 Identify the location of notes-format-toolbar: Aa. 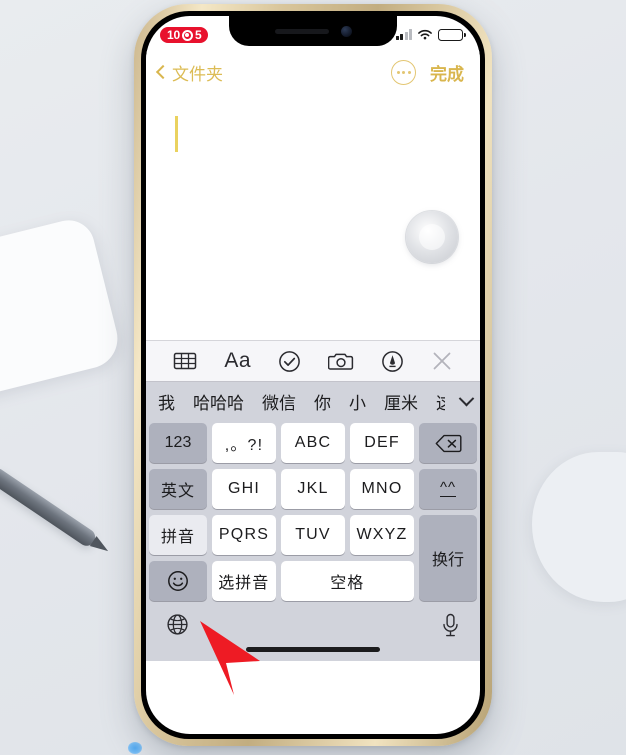
(313, 361).